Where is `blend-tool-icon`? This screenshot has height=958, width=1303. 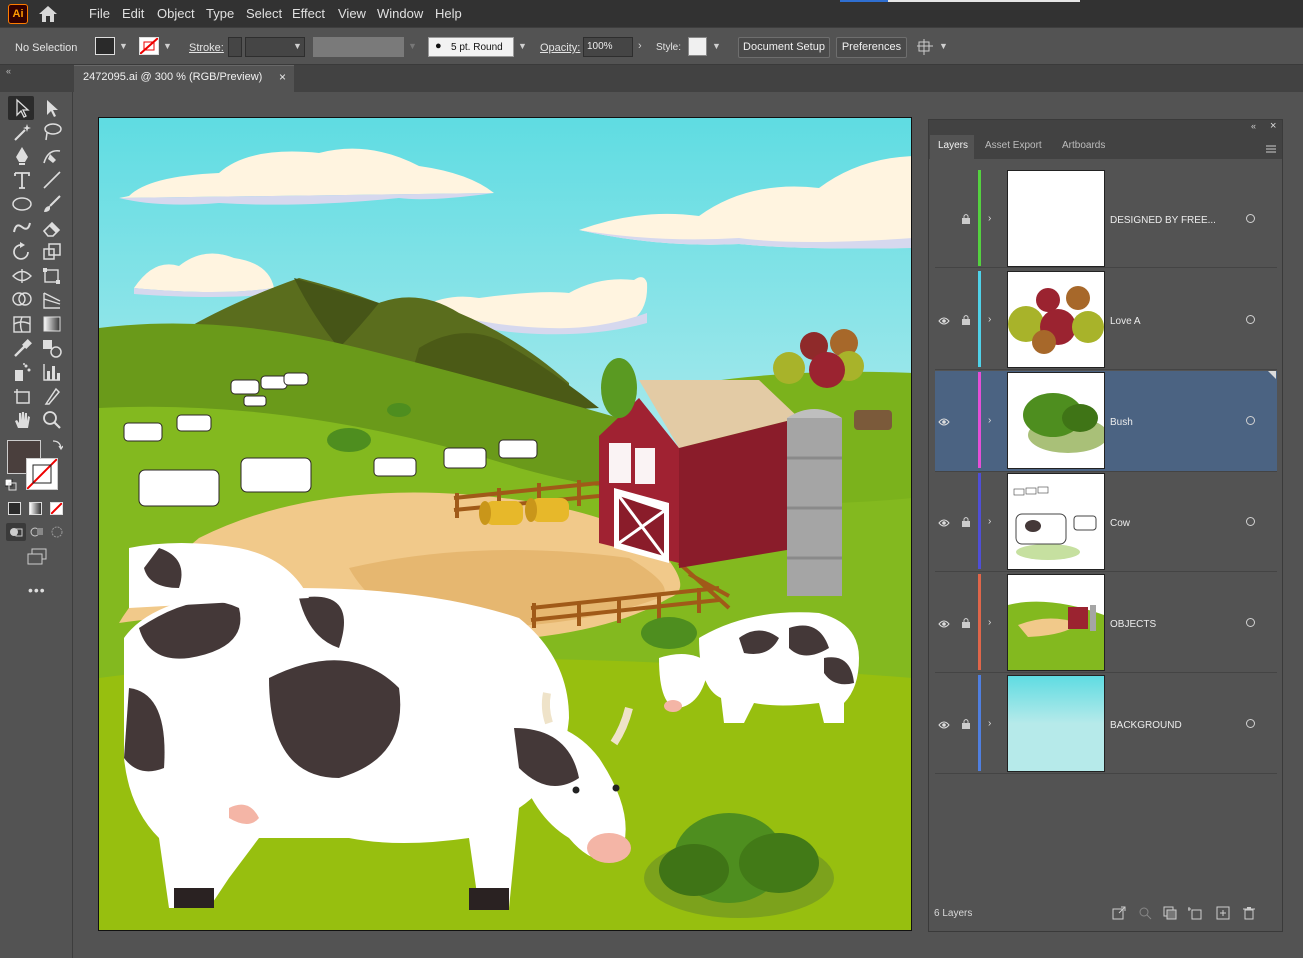 blend-tool-icon is located at coordinates (52, 348).